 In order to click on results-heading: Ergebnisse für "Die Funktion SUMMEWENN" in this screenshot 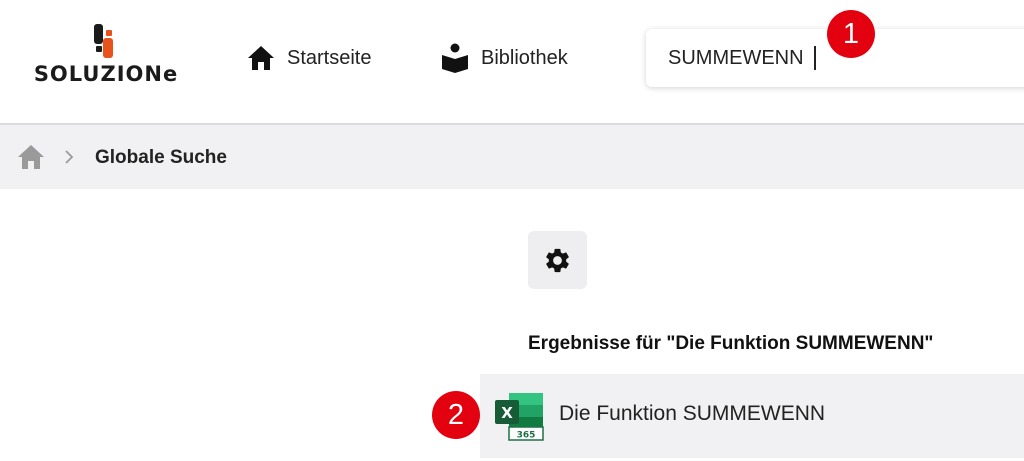, I will do `click(731, 343)`.